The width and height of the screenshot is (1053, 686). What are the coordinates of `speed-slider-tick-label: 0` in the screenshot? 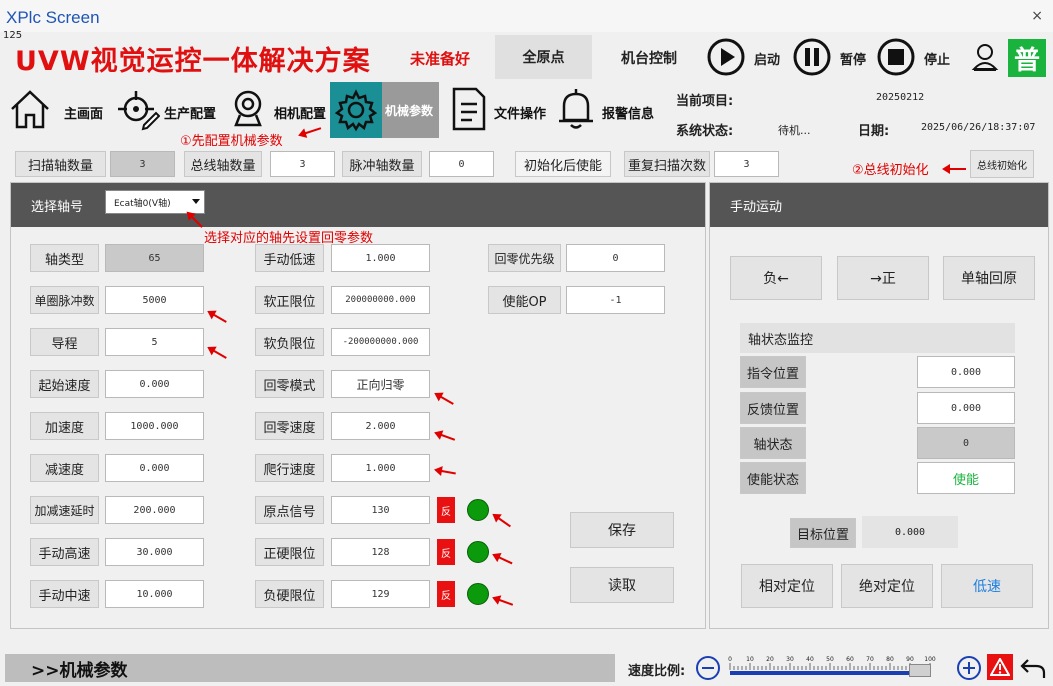 It's located at (730, 659).